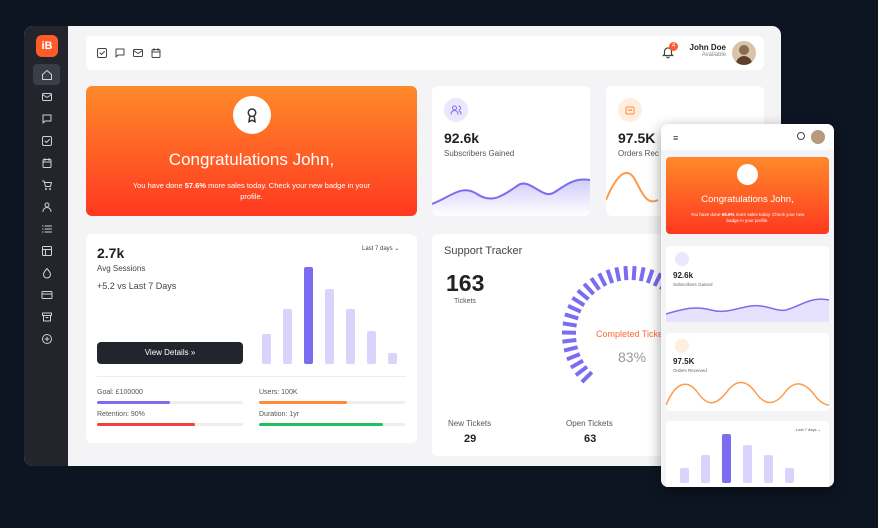  What do you see at coordinates (590, 439) in the screenshot?
I see `open-tickets-value: 63` at bounding box center [590, 439].